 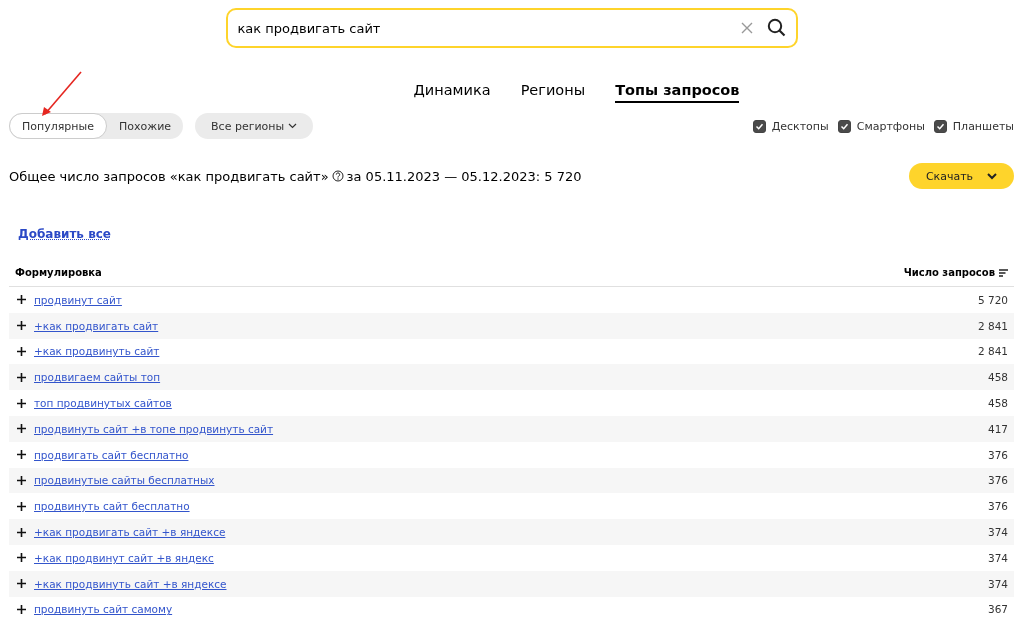 What do you see at coordinates (800, 126) in the screenshot?
I see `checkbox-label: Десктопы` at bounding box center [800, 126].